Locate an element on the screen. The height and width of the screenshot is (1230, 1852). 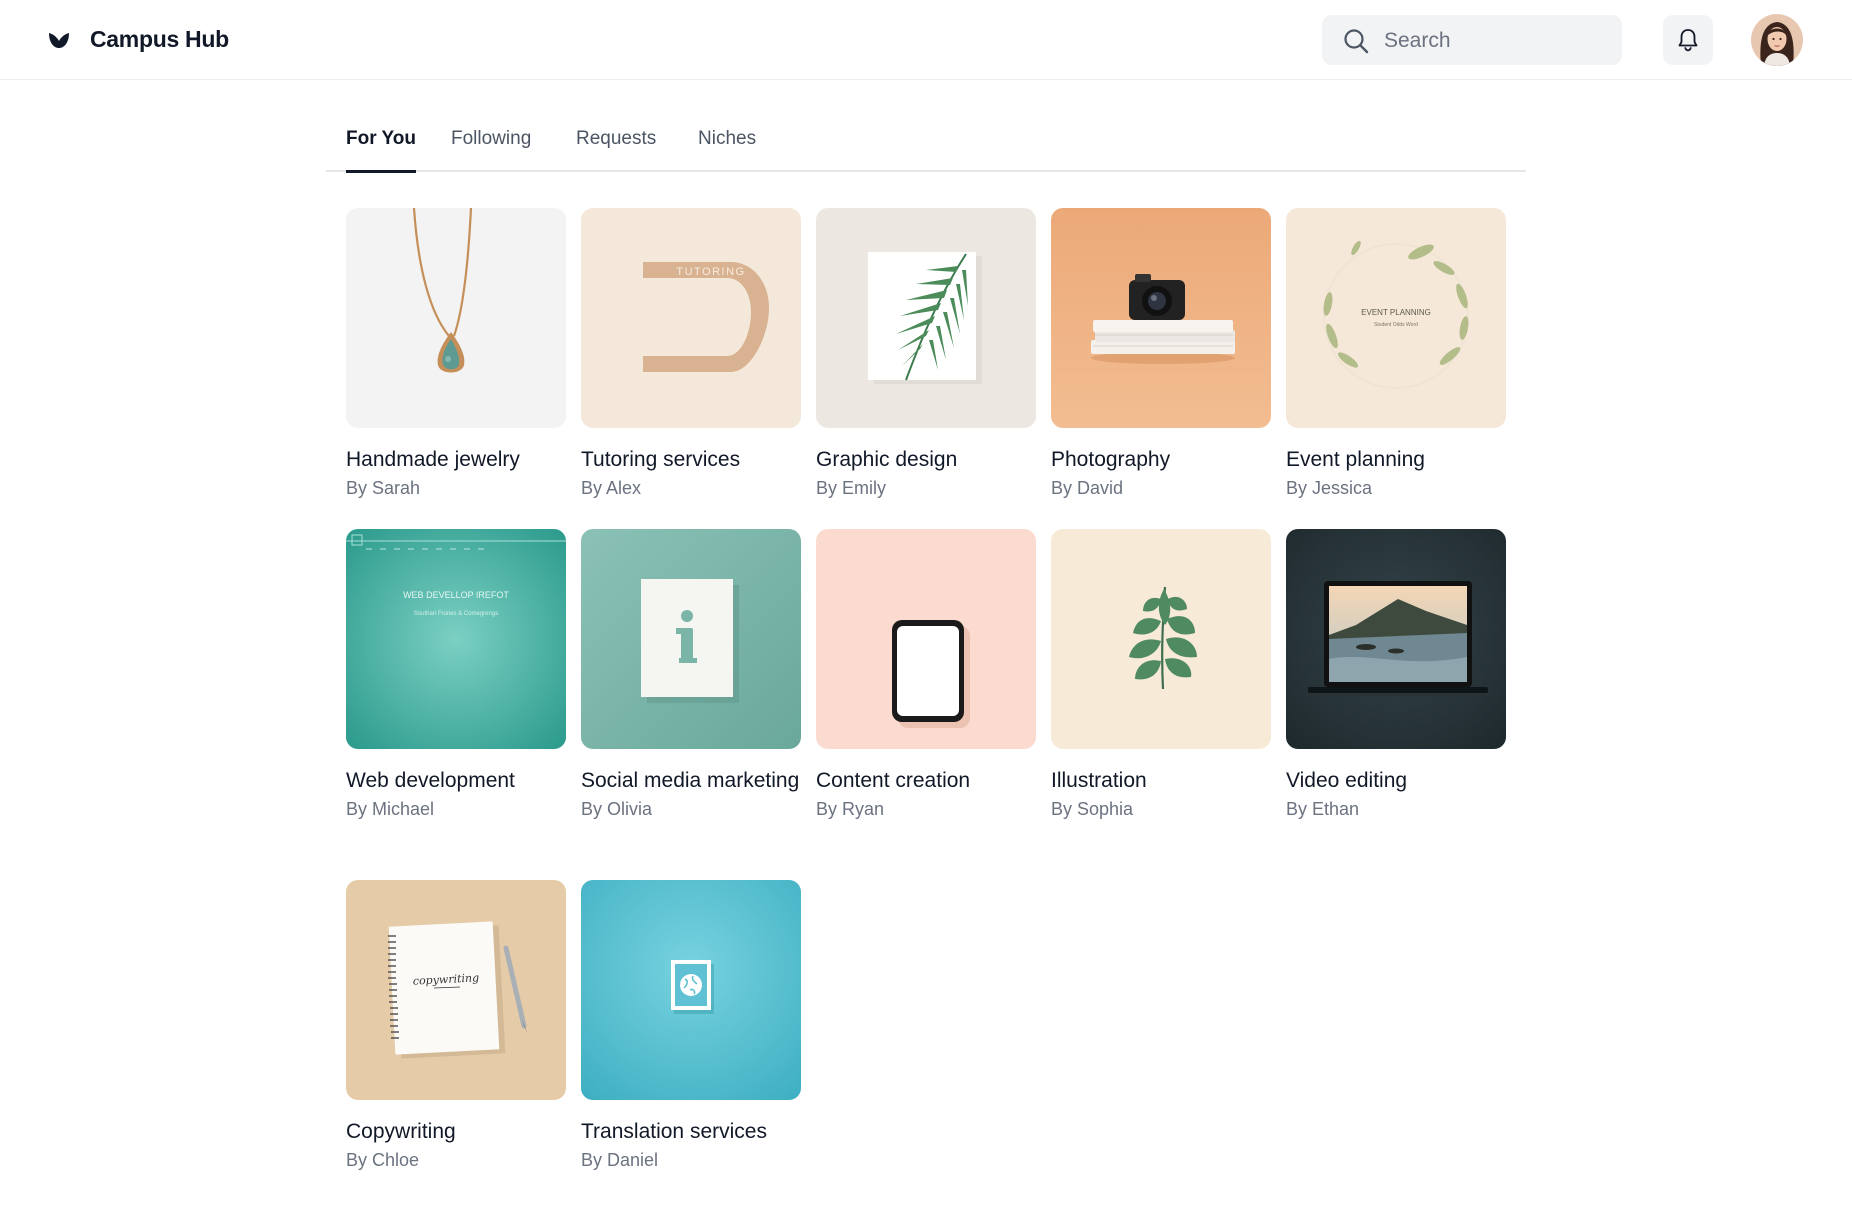
listing-card-copywriting: copywriting Copywriting By Chloe is located at coordinates (456, 1026).